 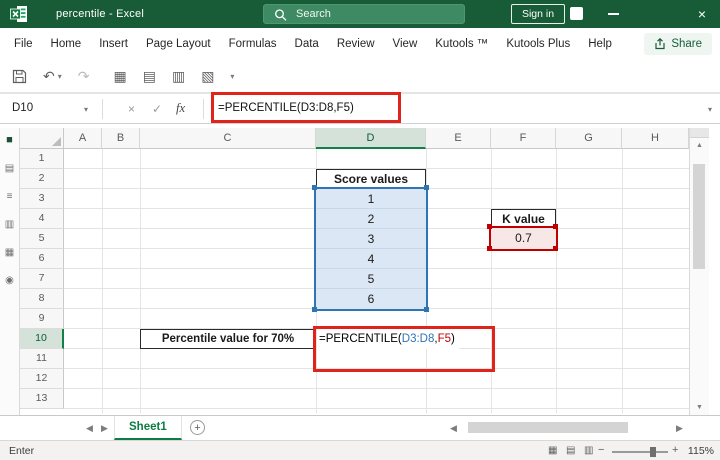 I want to click on share-button: Share, so click(x=678, y=44).